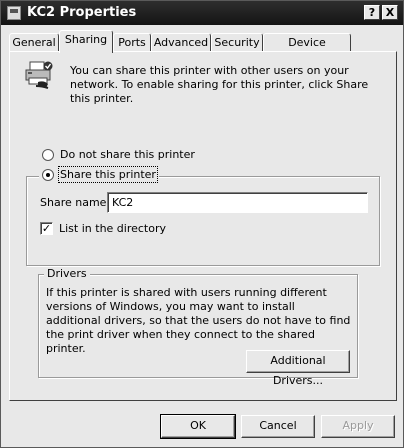 This screenshot has height=448, width=404. I want to click on tab-device-settings: Device Settings, so click(307, 49).